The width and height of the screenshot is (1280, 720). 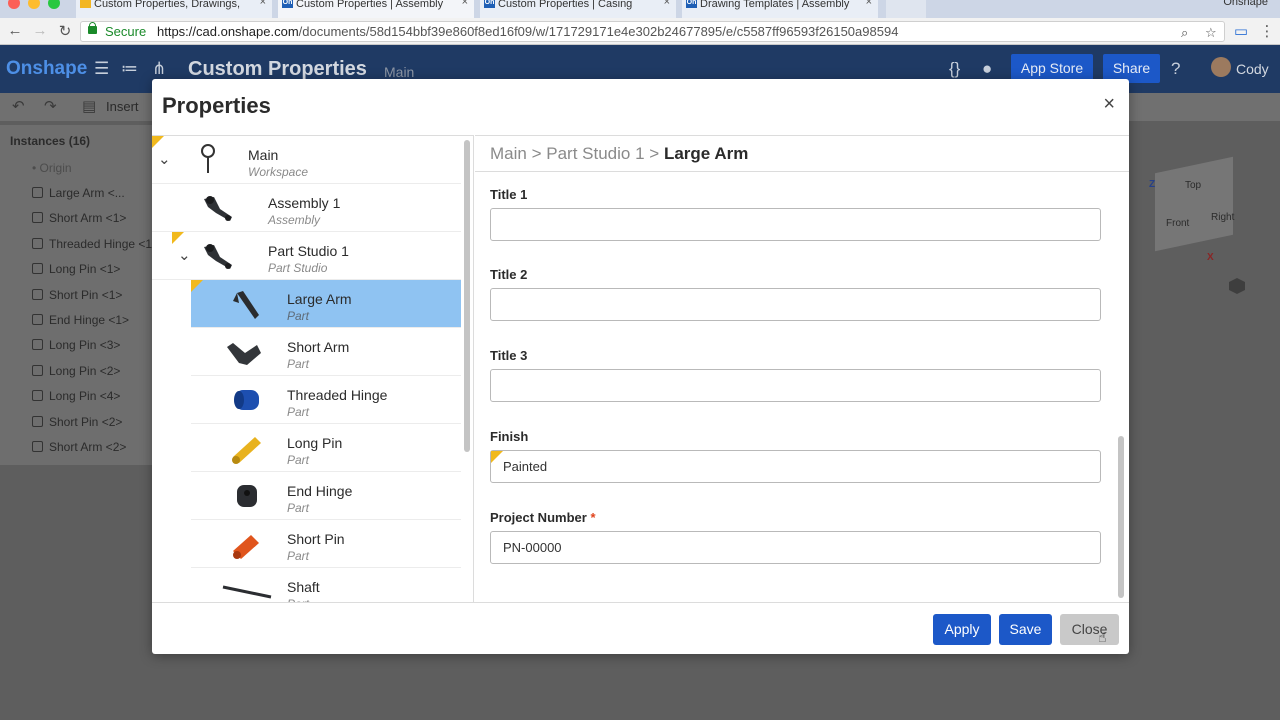 What do you see at coordinates (50, 106) in the screenshot?
I see `redo-icon: ↷` at bounding box center [50, 106].